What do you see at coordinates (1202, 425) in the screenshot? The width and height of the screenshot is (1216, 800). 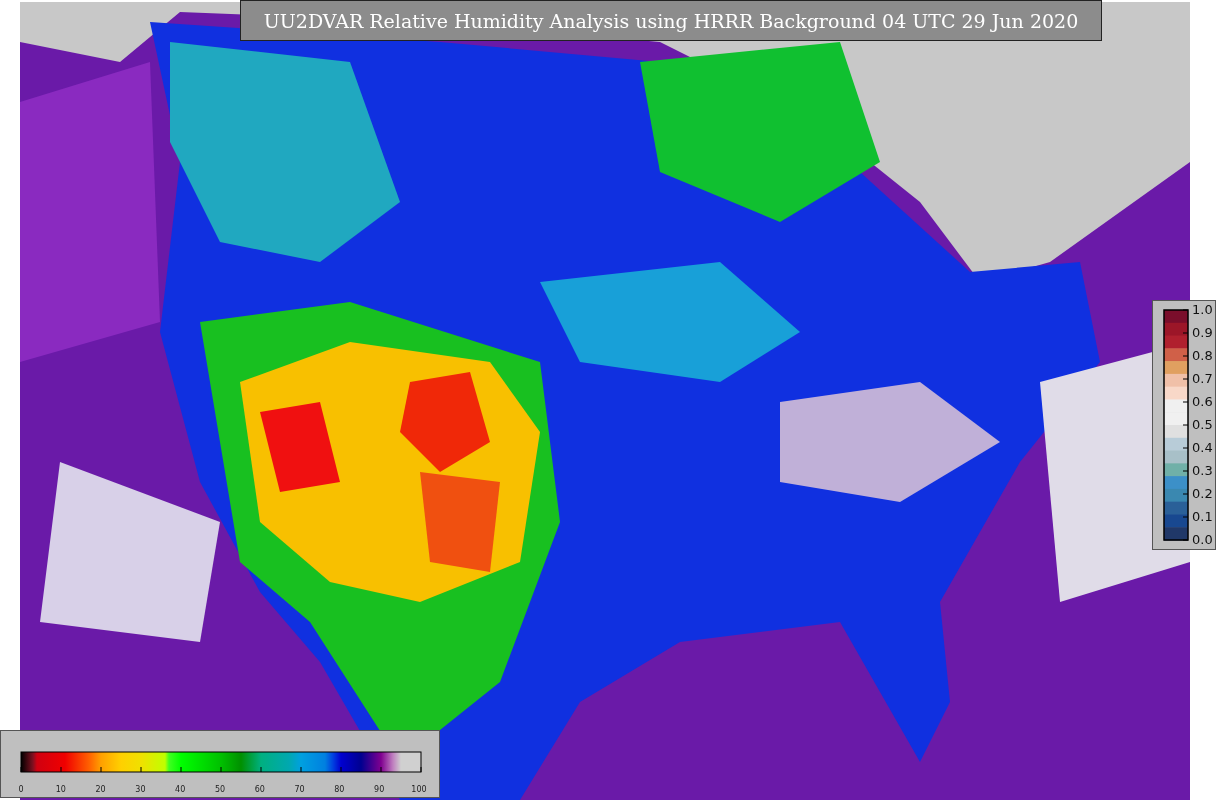 I see `tick-label: 0.5` at bounding box center [1202, 425].